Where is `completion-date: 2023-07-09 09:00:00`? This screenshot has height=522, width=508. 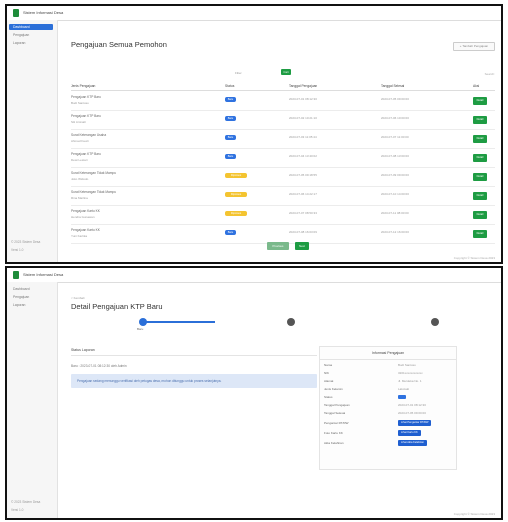
completion-date: 2023-07-09 09:00:00 is located at coordinates (395, 175).